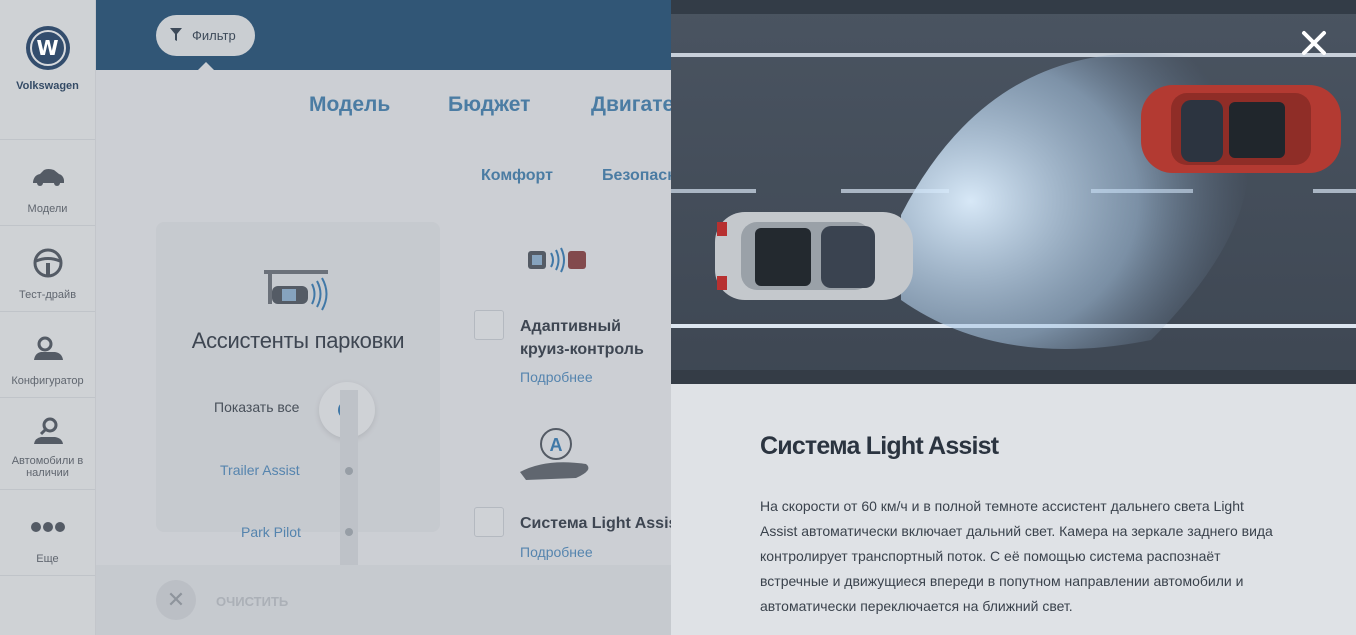 This screenshot has width=1356, height=635. What do you see at coordinates (47, 533) in the screenshot?
I see `sidebar-item-more: Еще` at bounding box center [47, 533].